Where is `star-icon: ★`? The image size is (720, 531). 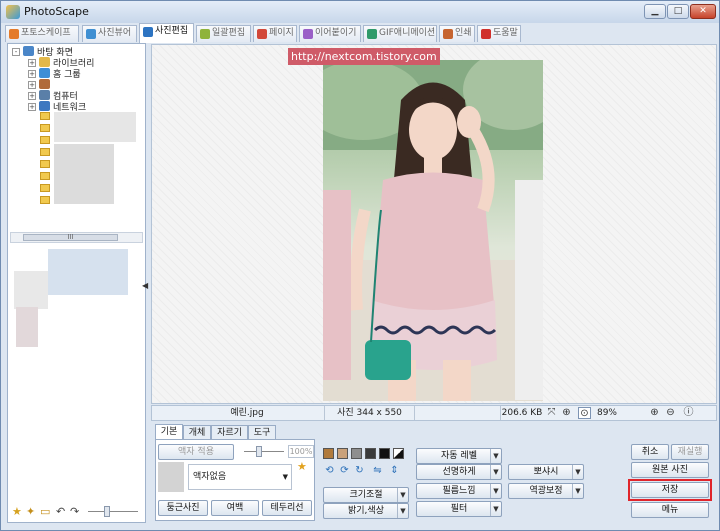
star-icon: ★ is located at coordinates (17, 511).